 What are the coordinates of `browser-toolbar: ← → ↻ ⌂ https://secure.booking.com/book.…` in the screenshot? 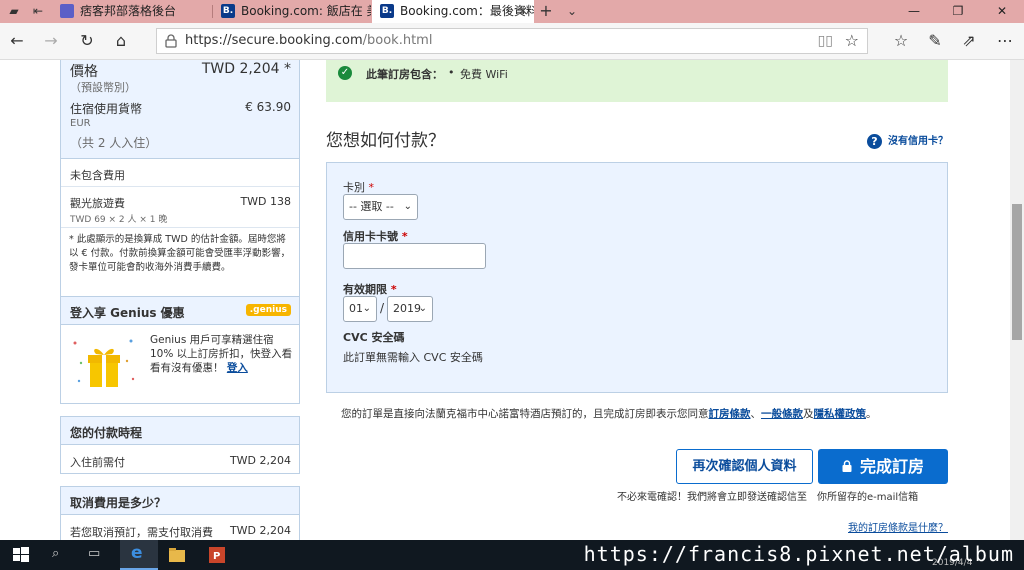 It's located at (512, 41).